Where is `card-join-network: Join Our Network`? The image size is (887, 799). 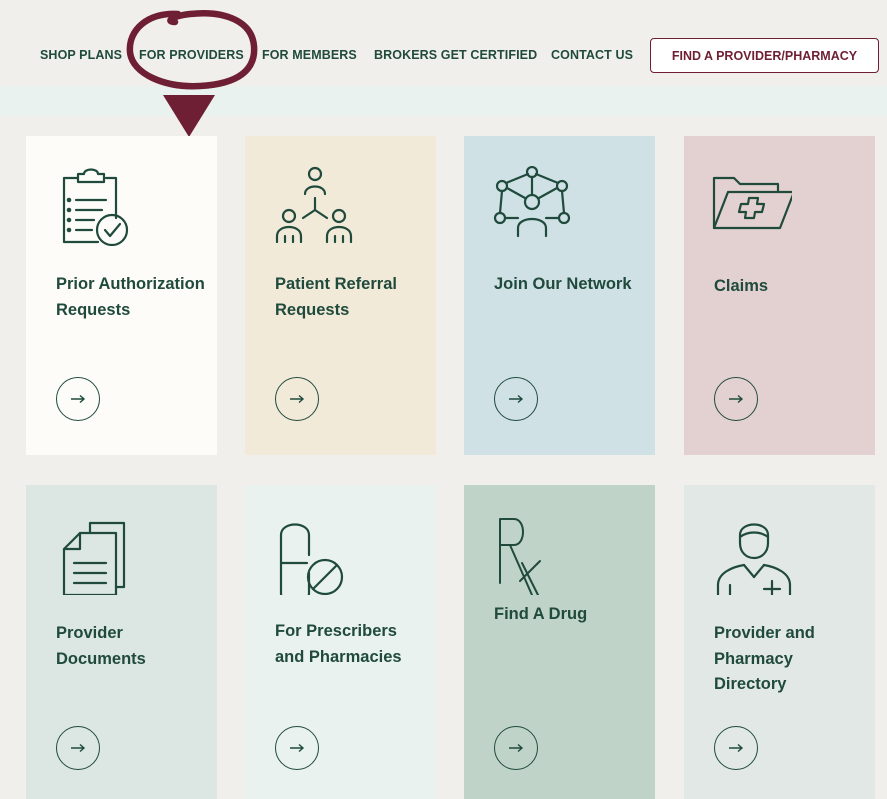
card-join-network: Join Our Network is located at coordinates (559, 295).